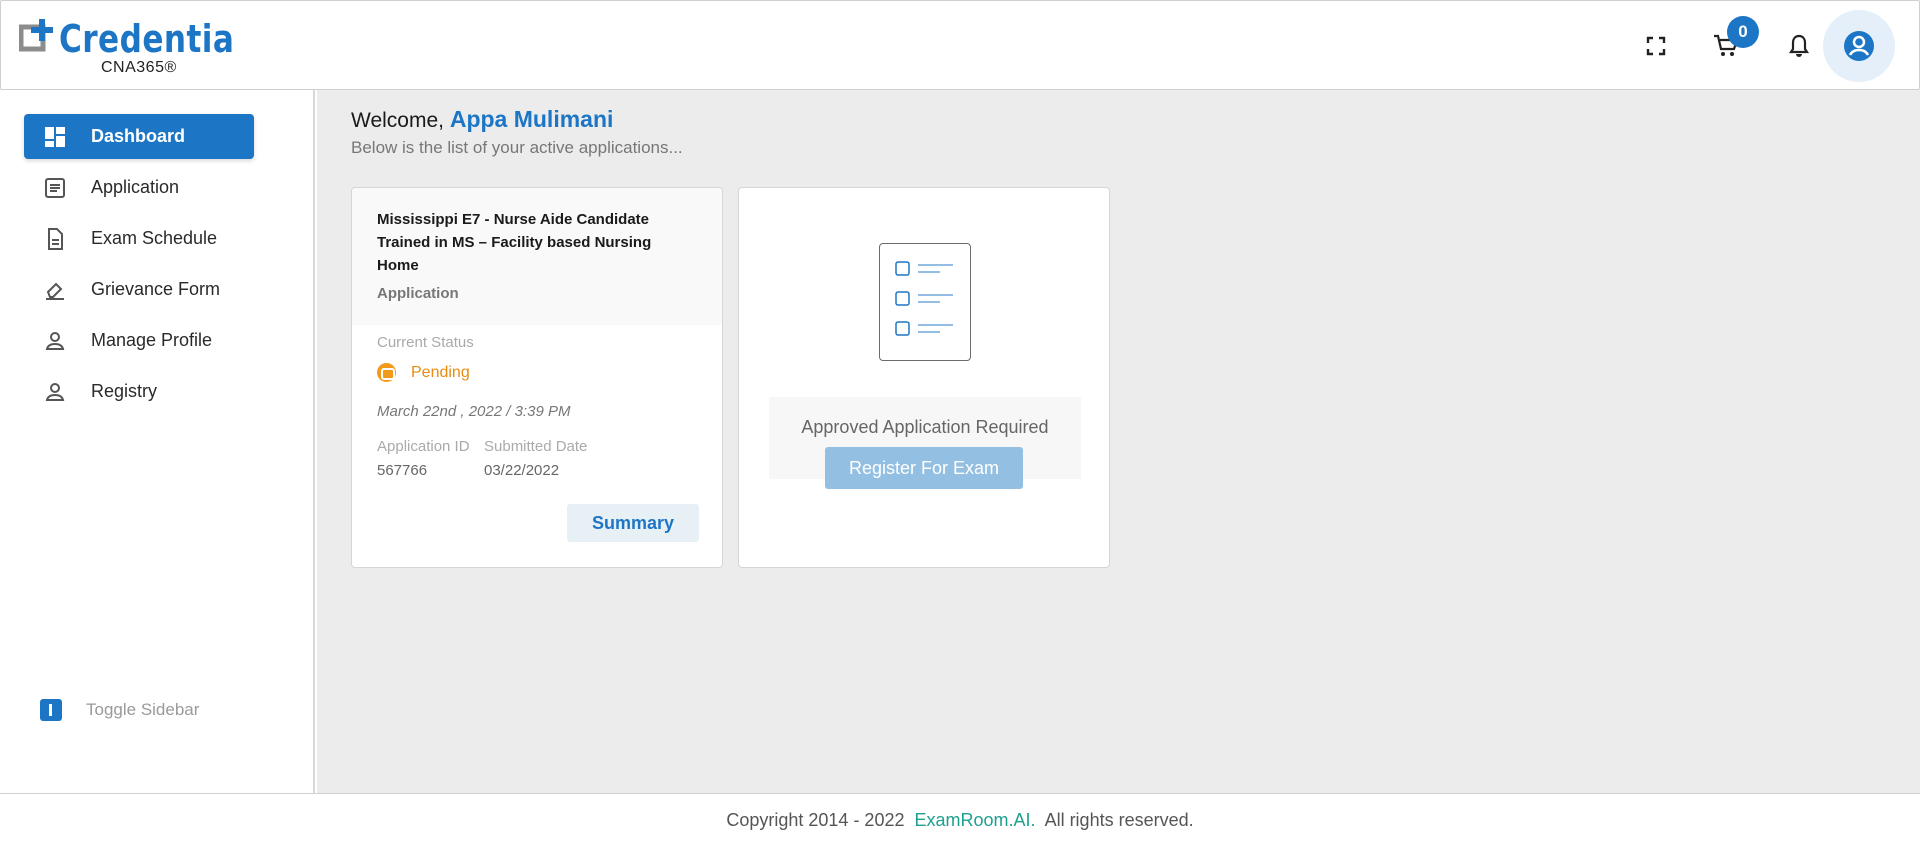  What do you see at coordinates (425, 342) in the screenshot?
I see `status-label: Current Status` at bounding box center [425, 342].